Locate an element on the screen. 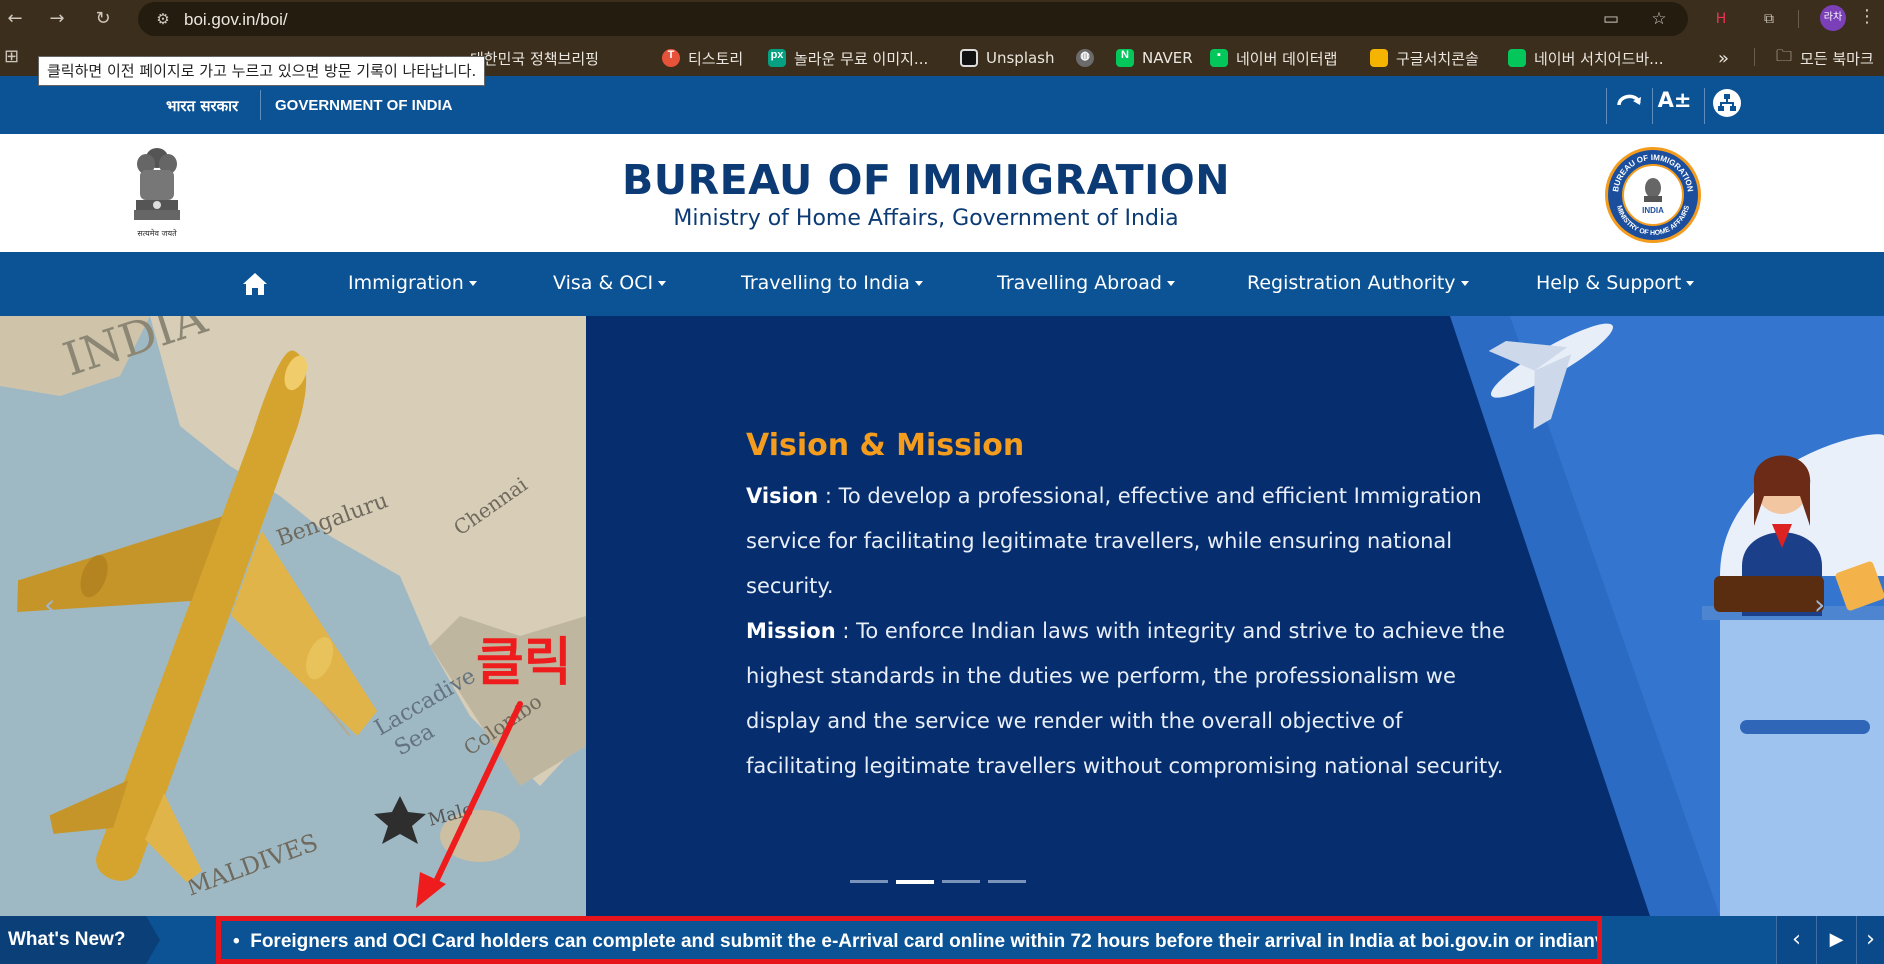 The height and width of the screenshot is (964, 1884). bookmark-item: Unsplash is located at coordinates (1007, 58).